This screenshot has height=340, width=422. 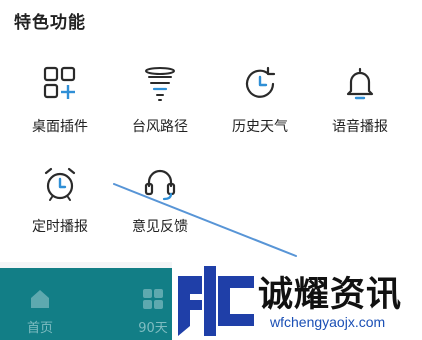 I want to click on feature-label: 桌面插件, so click(x=60, y=127).